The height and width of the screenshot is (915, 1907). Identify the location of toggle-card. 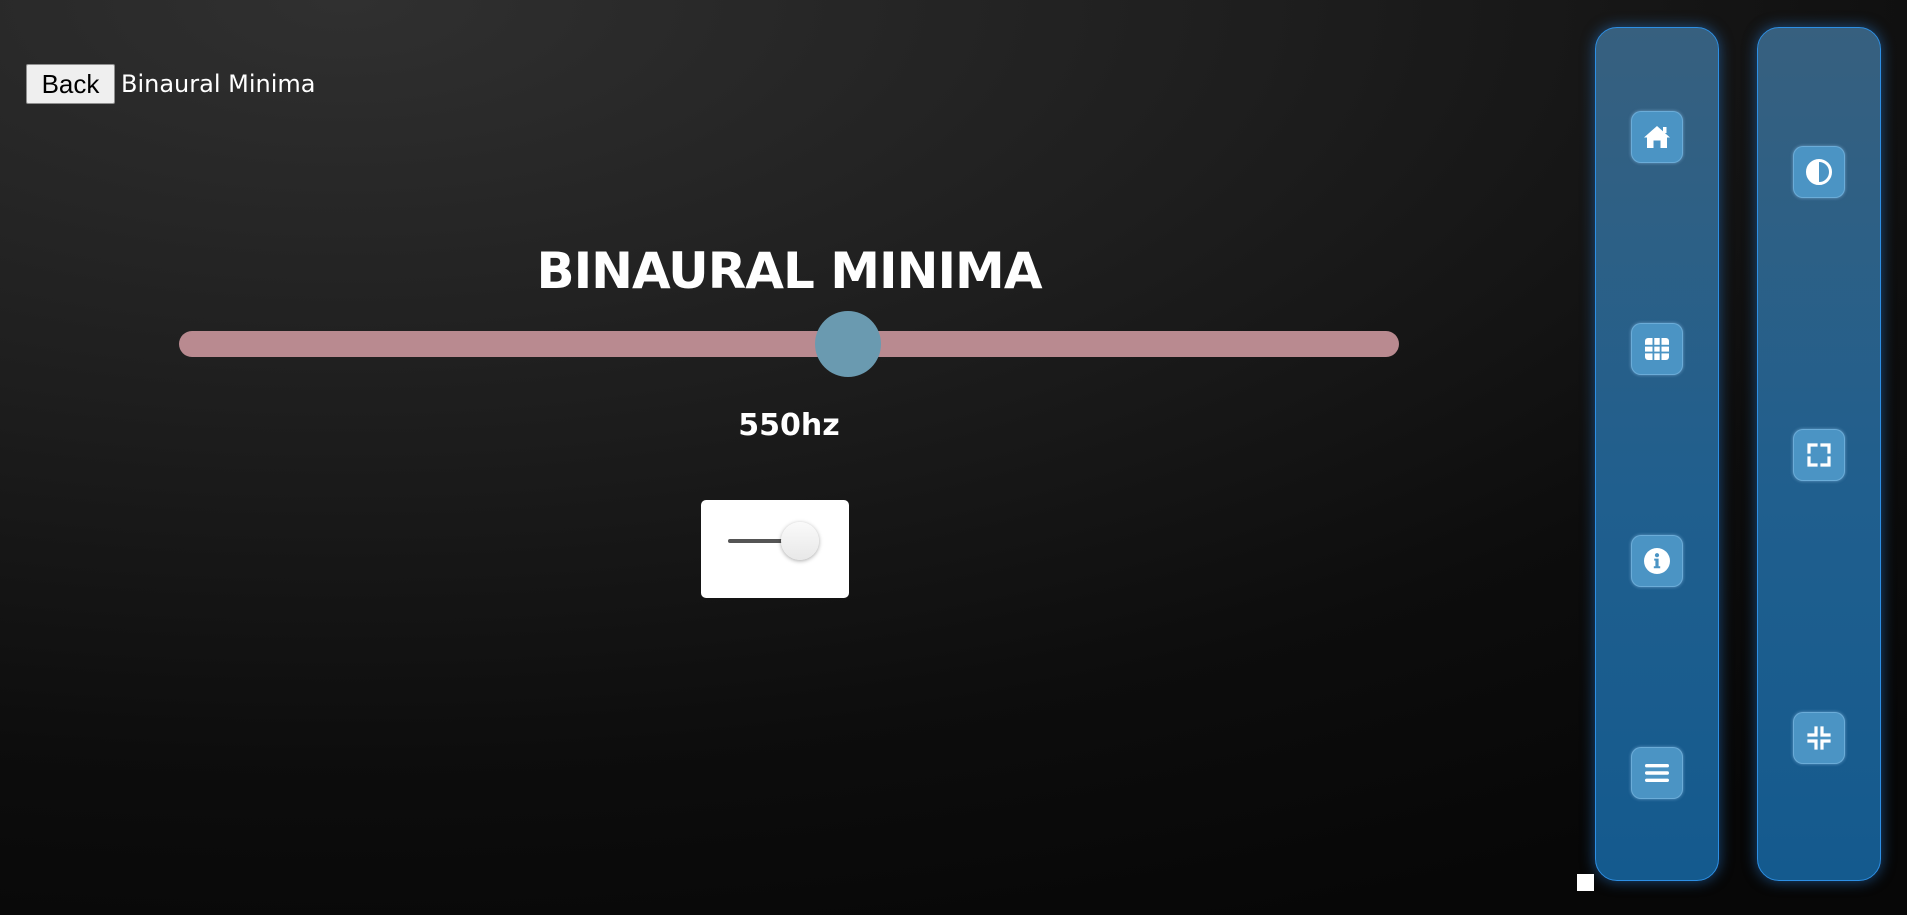
(775, 549).